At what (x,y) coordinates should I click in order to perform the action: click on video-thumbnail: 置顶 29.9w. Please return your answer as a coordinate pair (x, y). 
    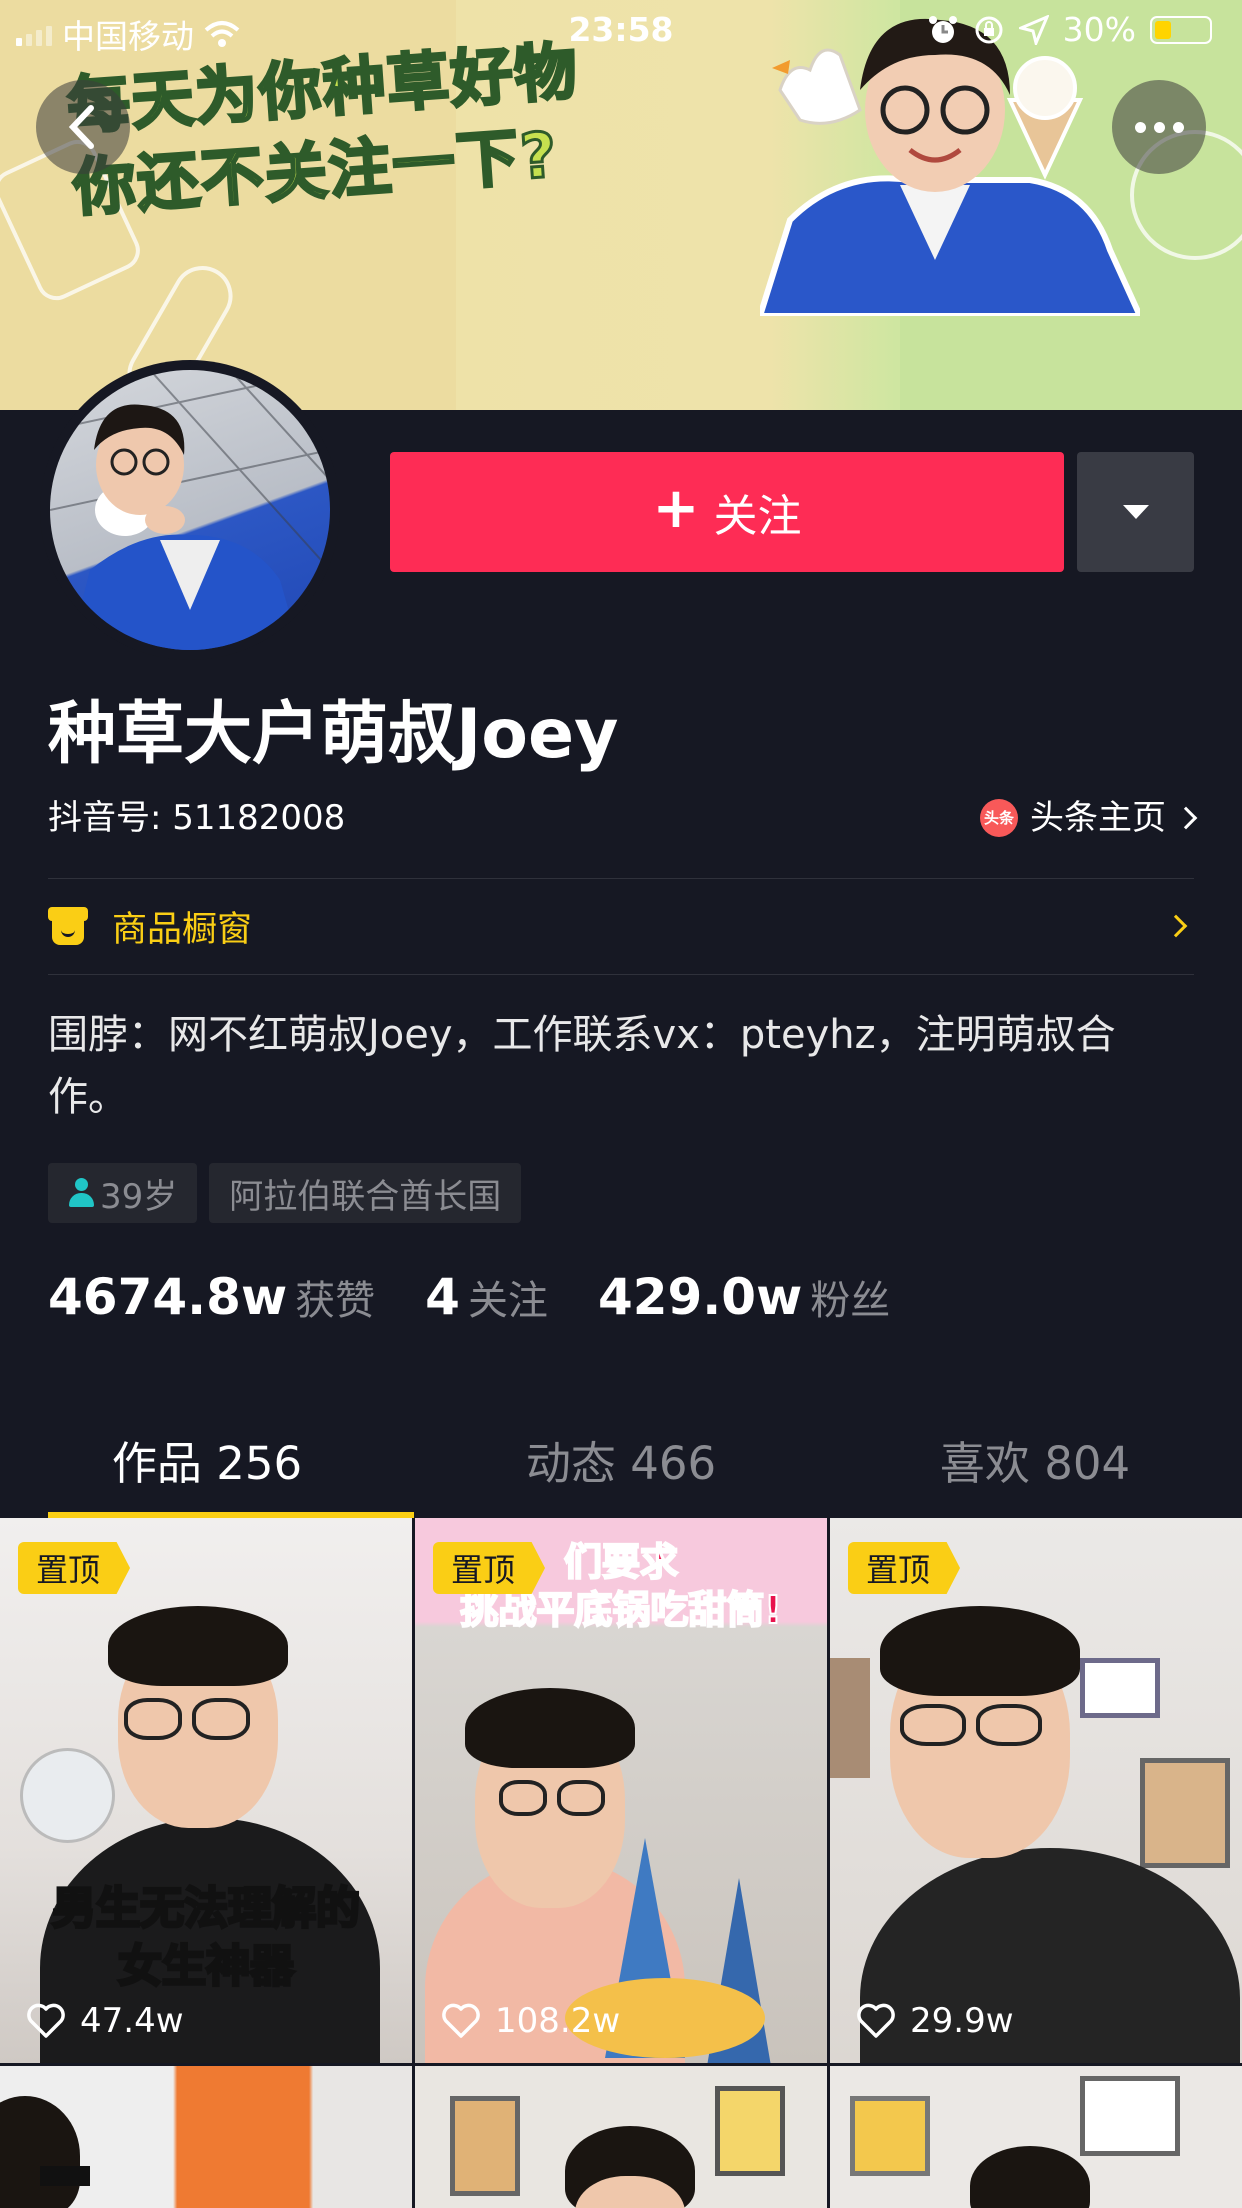
    Looking at the image, I should click on (1036, 1790).